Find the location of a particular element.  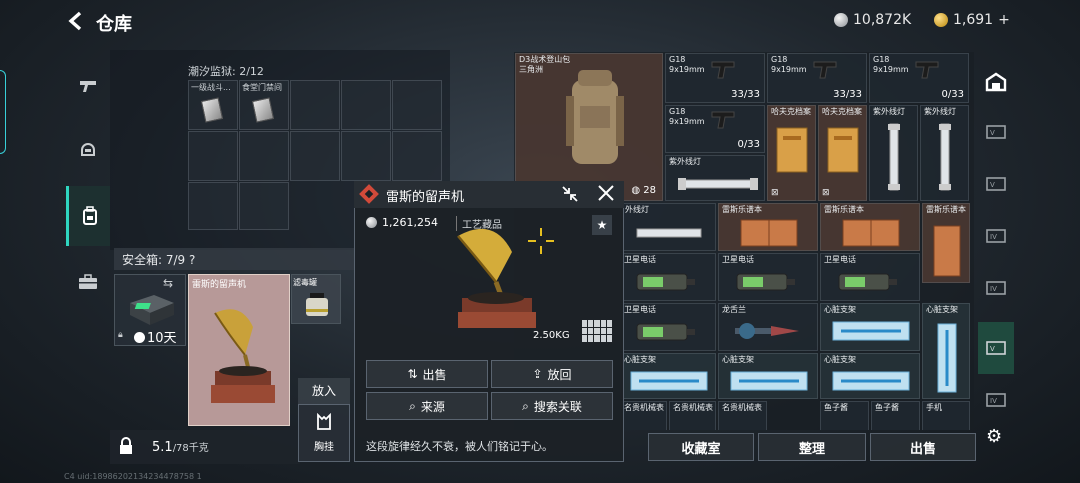

add-gold-button: + is located at coordinates (1004, 20).